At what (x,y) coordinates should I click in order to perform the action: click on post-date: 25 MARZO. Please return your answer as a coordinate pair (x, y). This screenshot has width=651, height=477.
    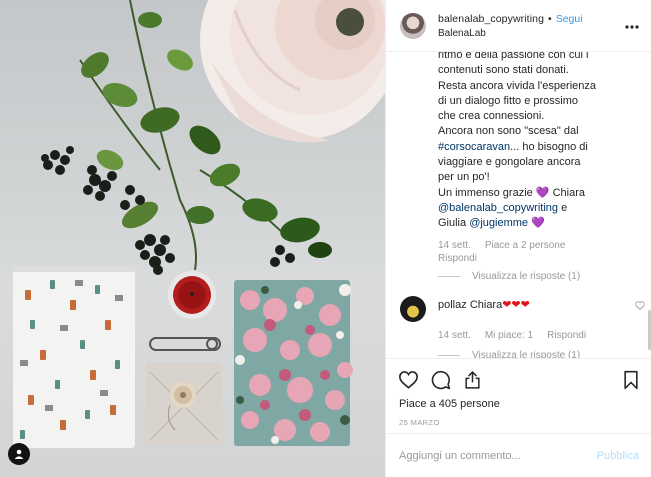
    Looking at the image, I should click on (419, 422).